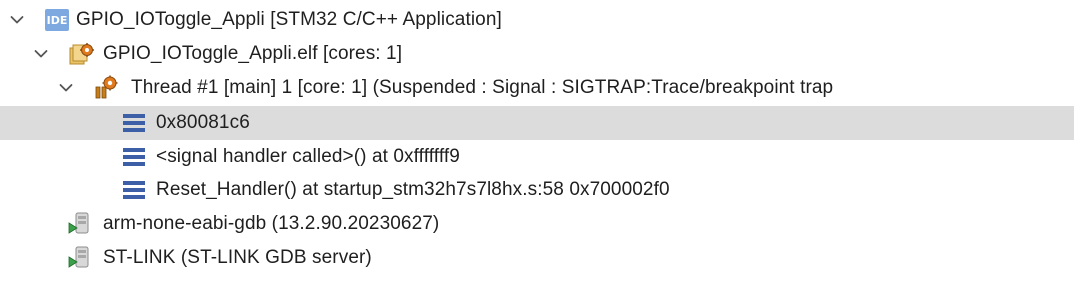 Image resolution: width=1074 pixels, height=300 pixels. What do you see at coordinates (537, 54) in the screenshot?
I see `tree-row-elf-process: GPIO_IOToggle_Appli.elf [cores: 1]` at bounding box center [537, 54].